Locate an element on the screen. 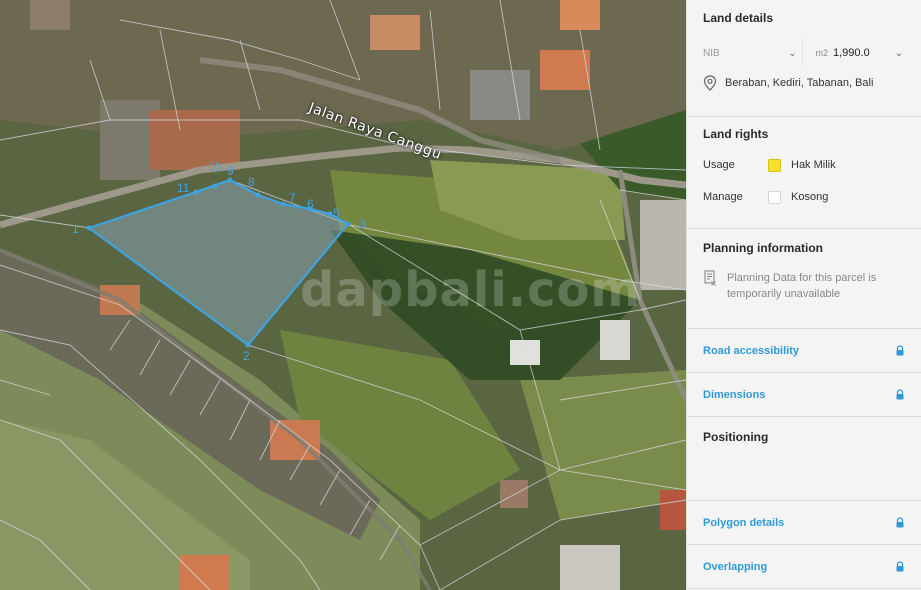  overlapping-label: Overlapping is located at coordinates (735, 566).